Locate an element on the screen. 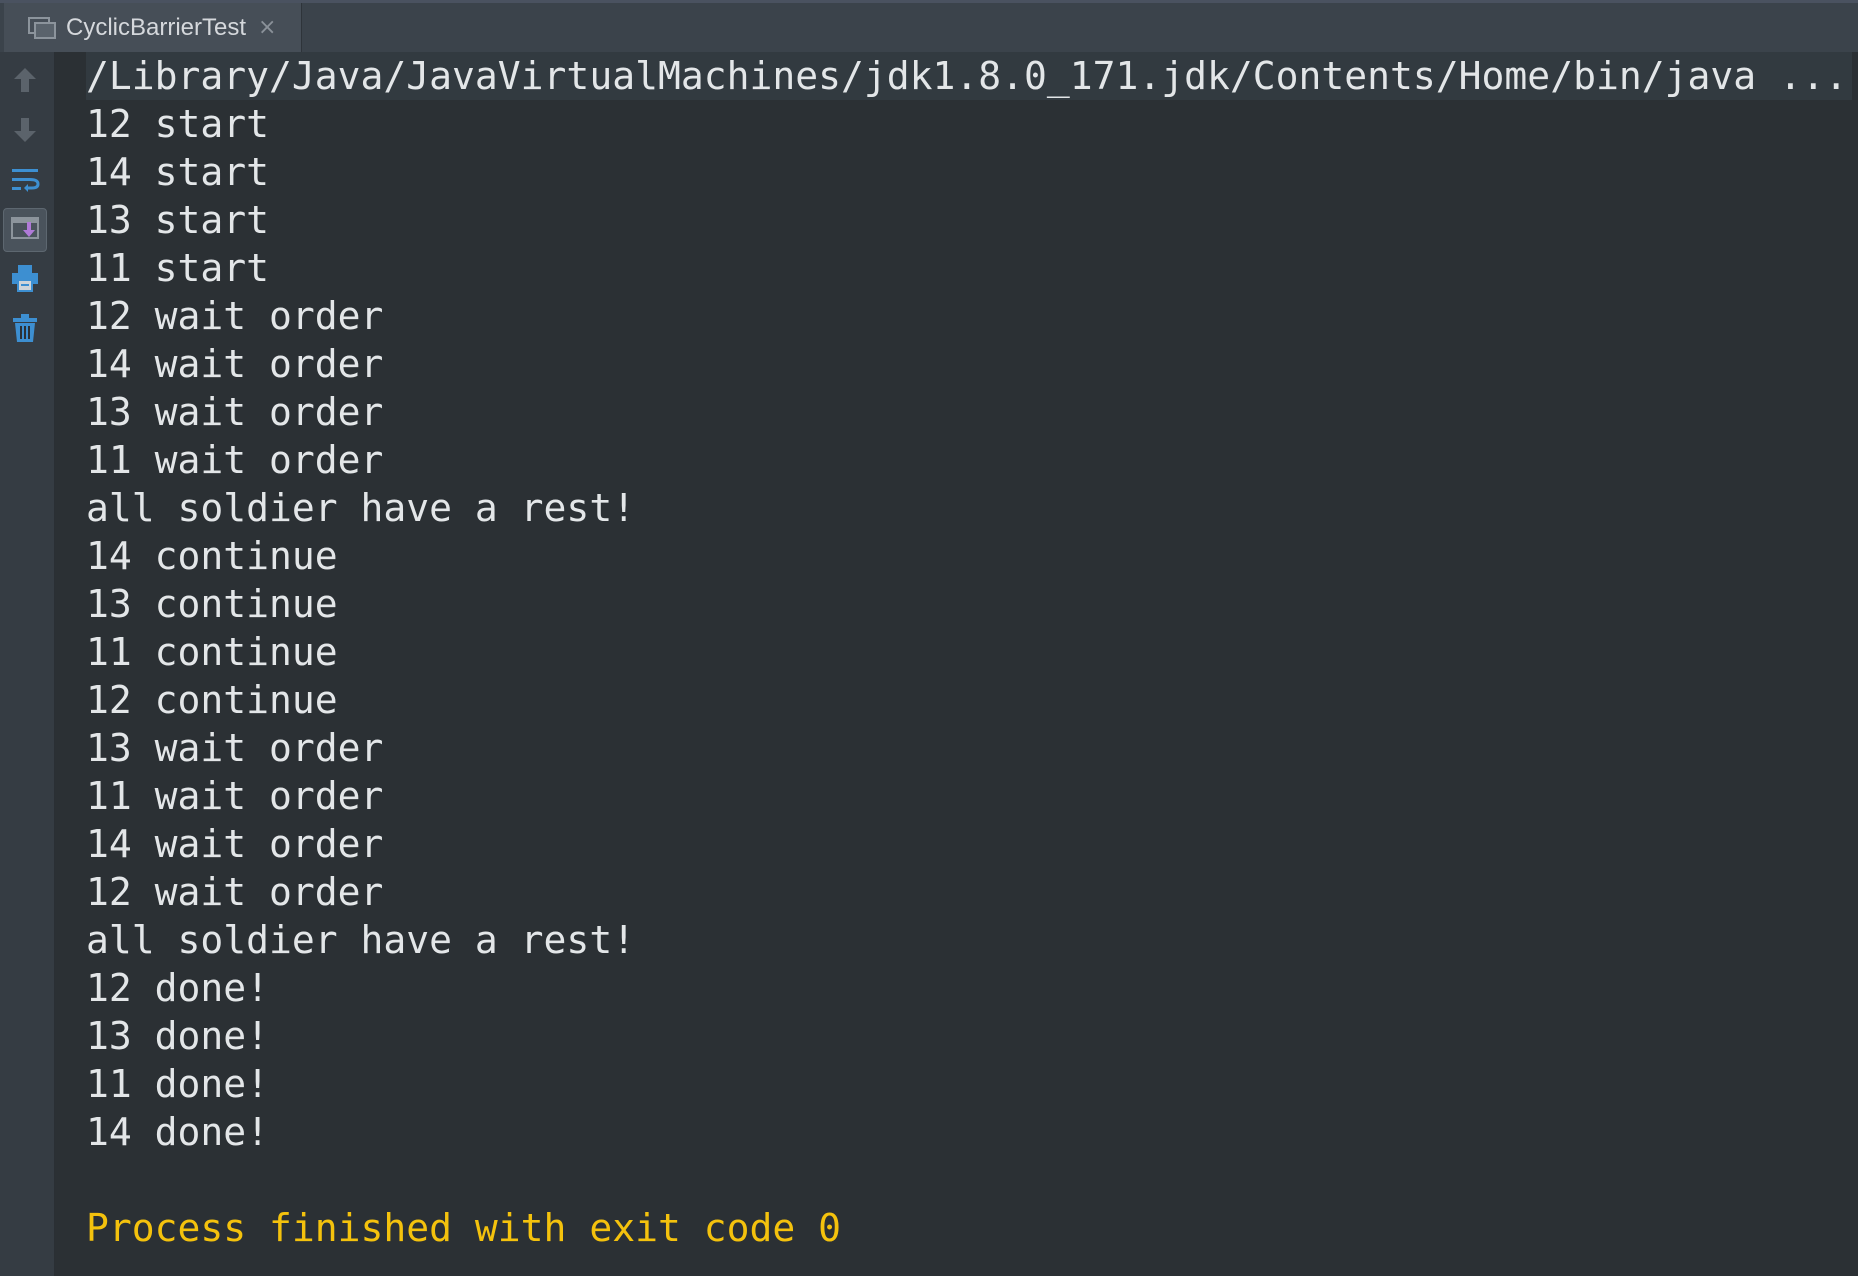 The height and width of the screenshot is (1276, 1858). console-window-icon is located at coordinates (42, 28).